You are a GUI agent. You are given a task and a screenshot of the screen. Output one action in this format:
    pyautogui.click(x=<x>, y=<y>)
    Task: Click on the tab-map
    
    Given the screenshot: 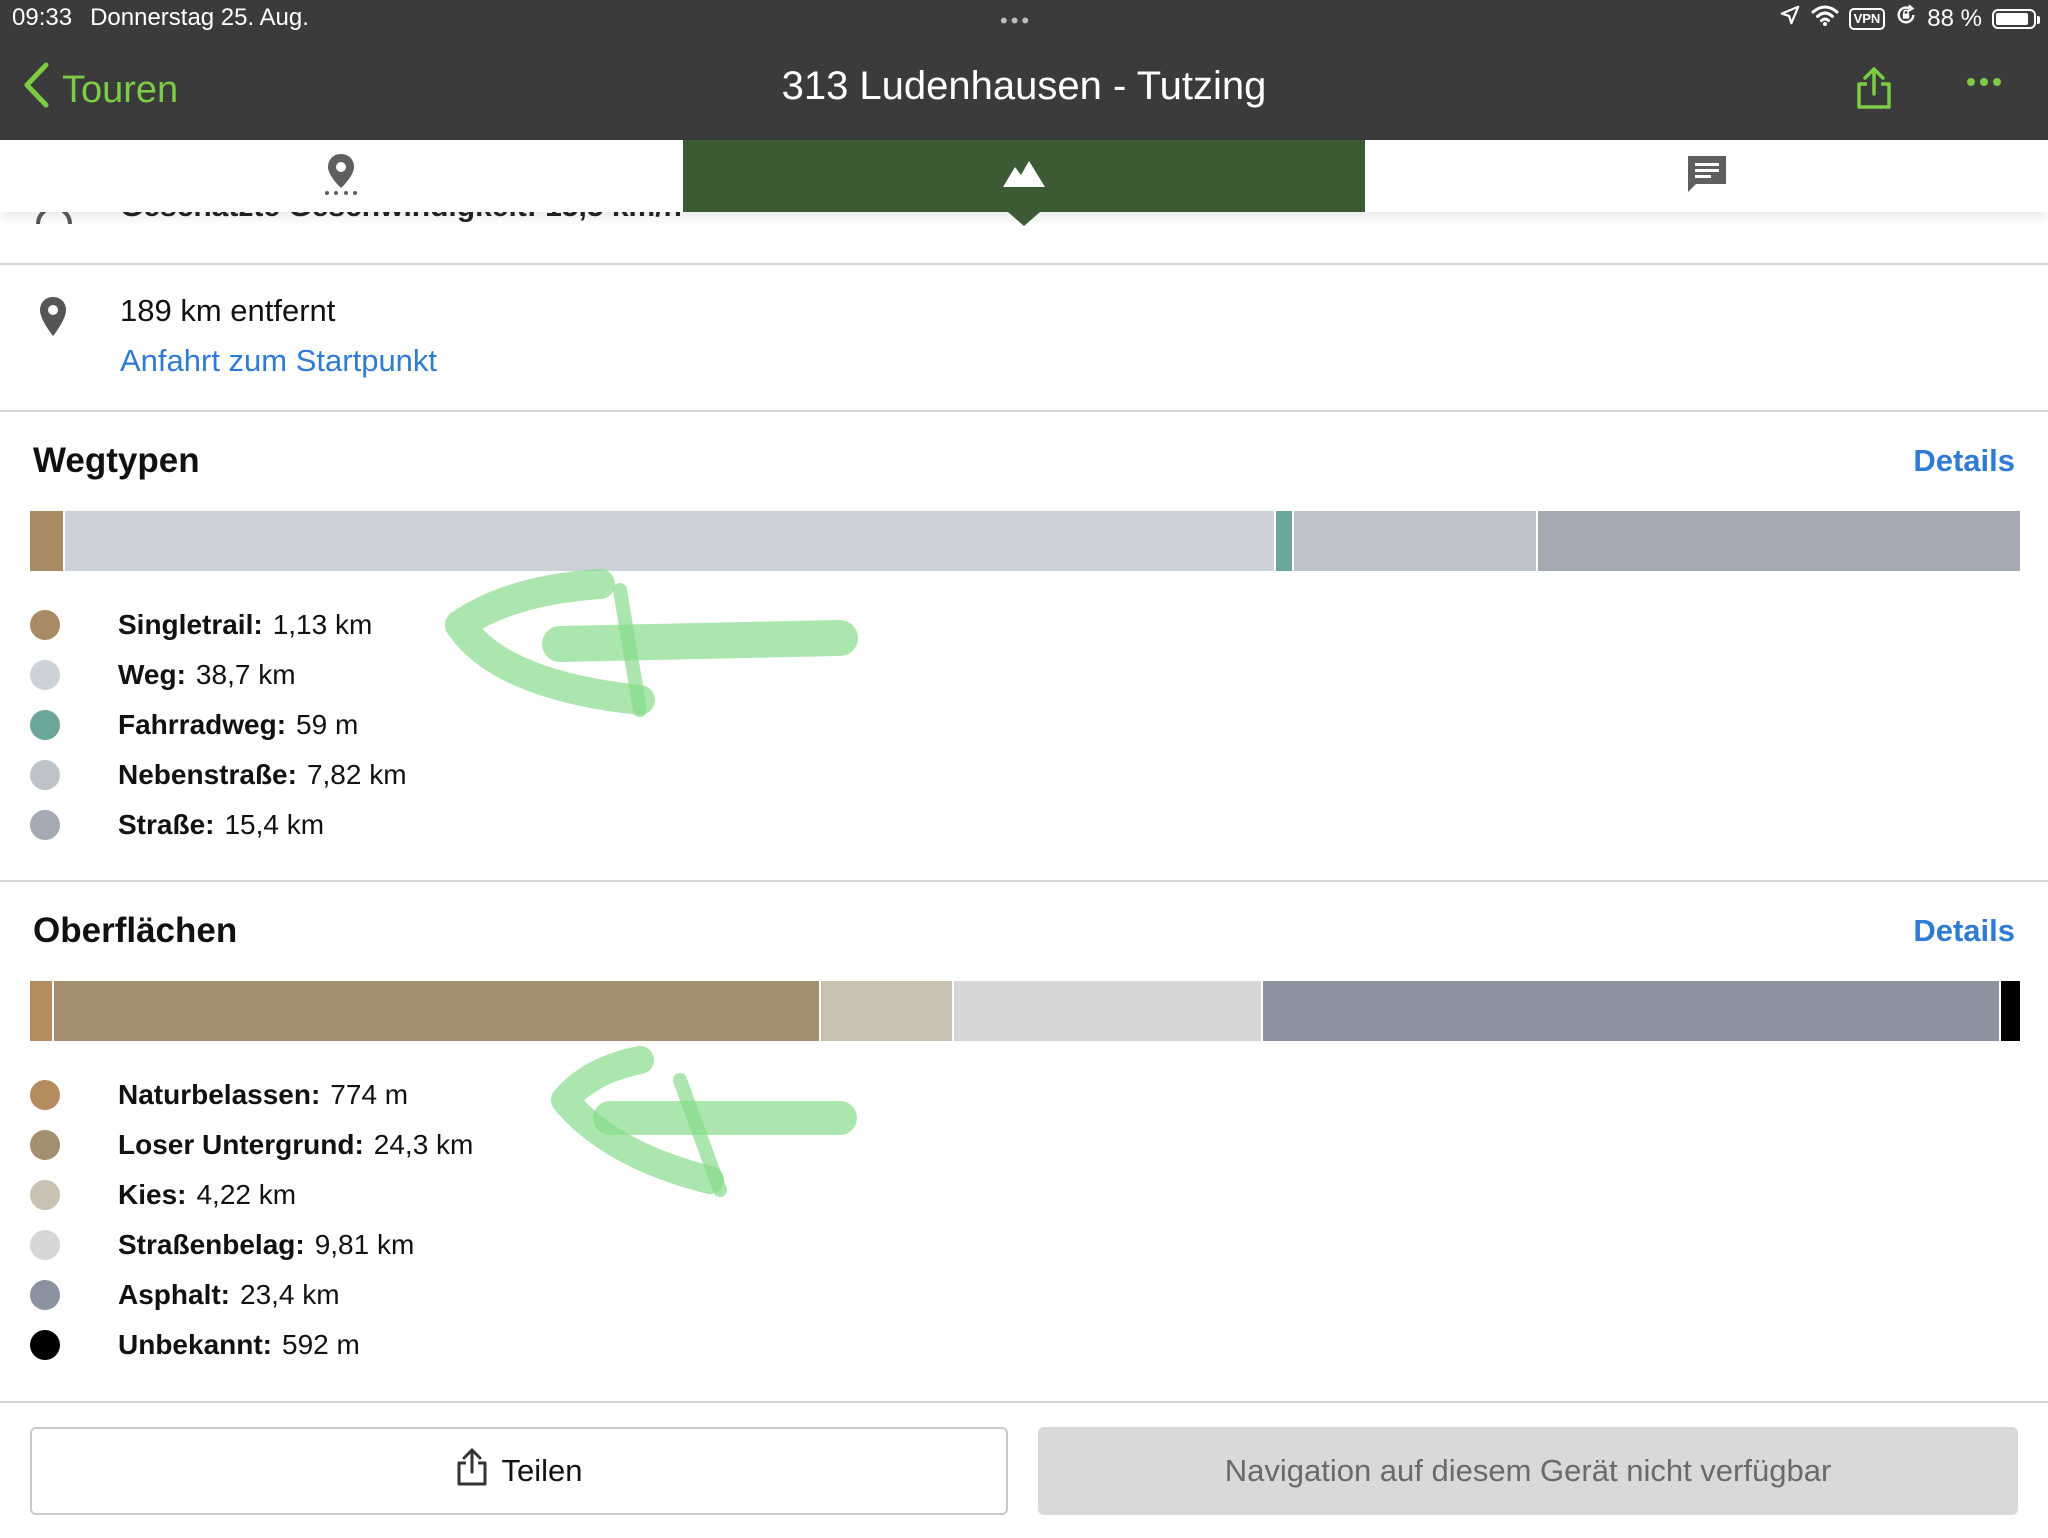 What is the action you would take?
    pyautogui.click(x=341, y=176)
    